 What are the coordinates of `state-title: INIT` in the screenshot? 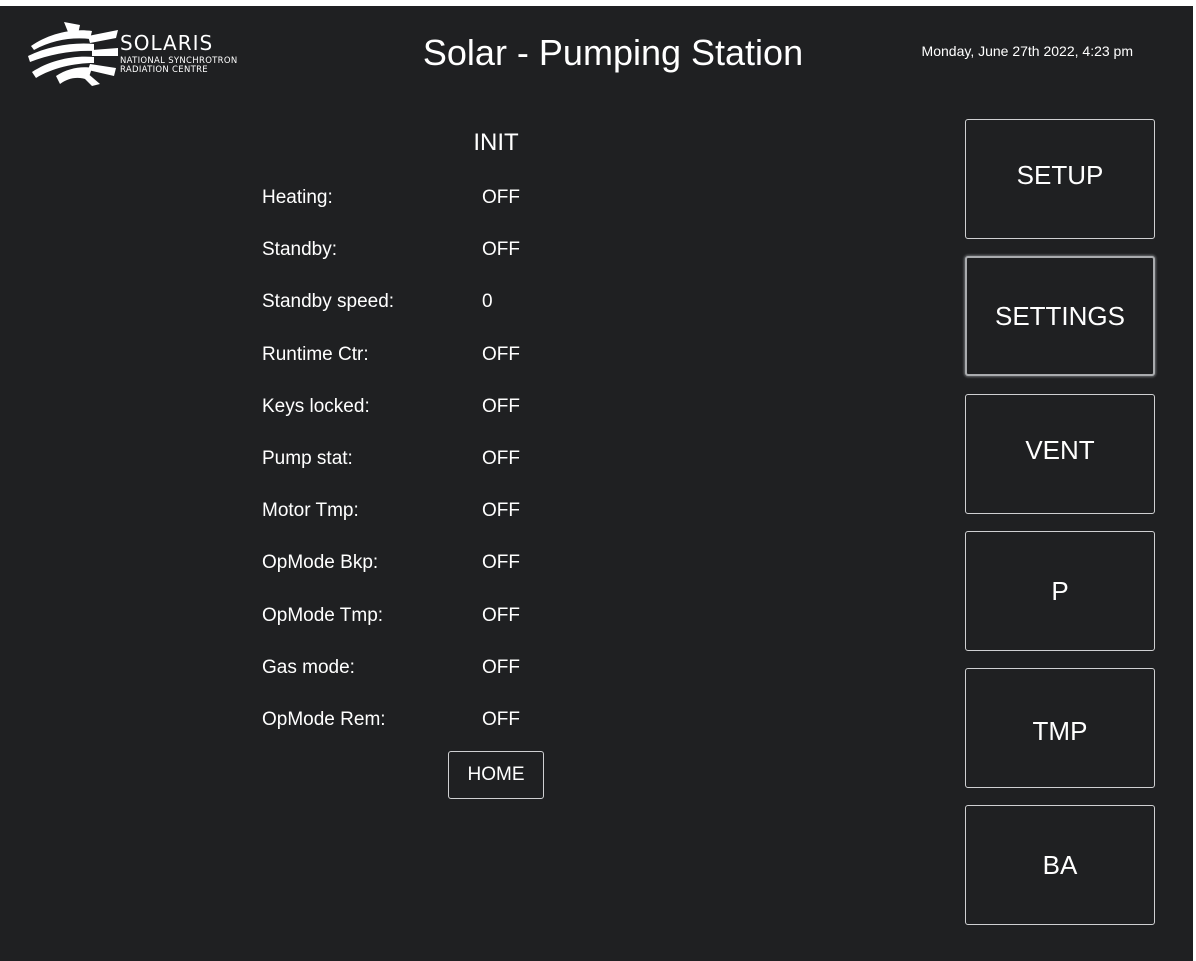 It's located at (496, 142).